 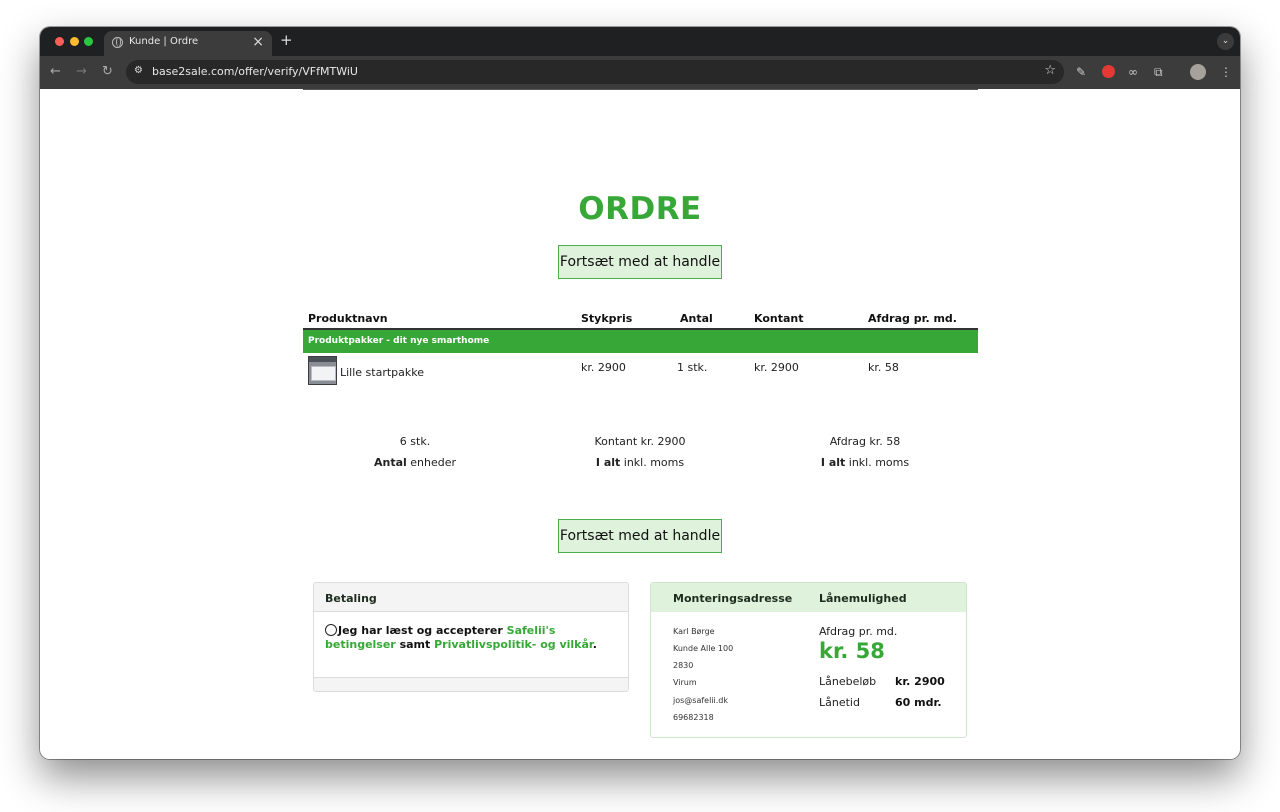 What do you see at coordinates (1198, 72) in the screenshot?
I see `profile-avatar` at bounding box center [1198, 72].